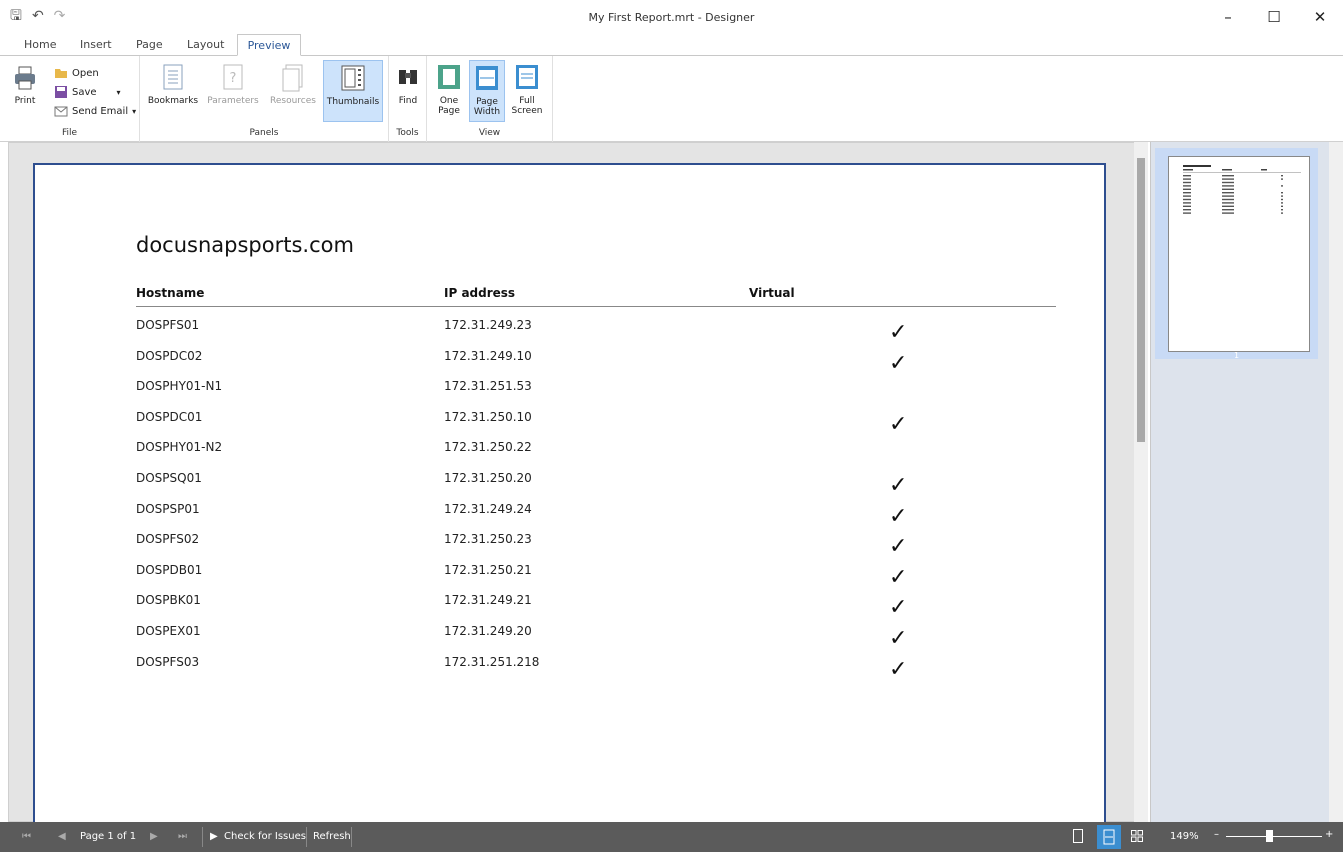 This screenshot has height=852, width=1343. Describe the element at coordinates (168, 539) in the screenshot. I see `hostname-cell: DOSPFS02` at that location.